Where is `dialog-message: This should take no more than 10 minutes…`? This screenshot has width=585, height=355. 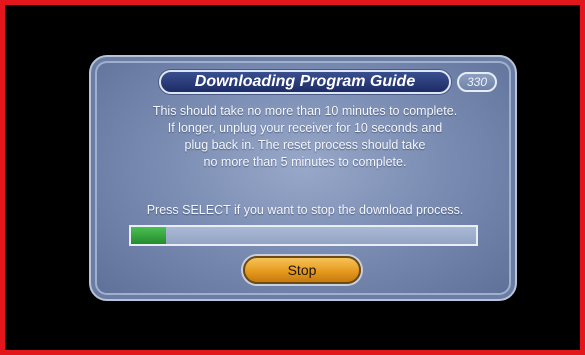
dialog-message: This should take no more than 10 minutes… is located at coordinates (305, 137).